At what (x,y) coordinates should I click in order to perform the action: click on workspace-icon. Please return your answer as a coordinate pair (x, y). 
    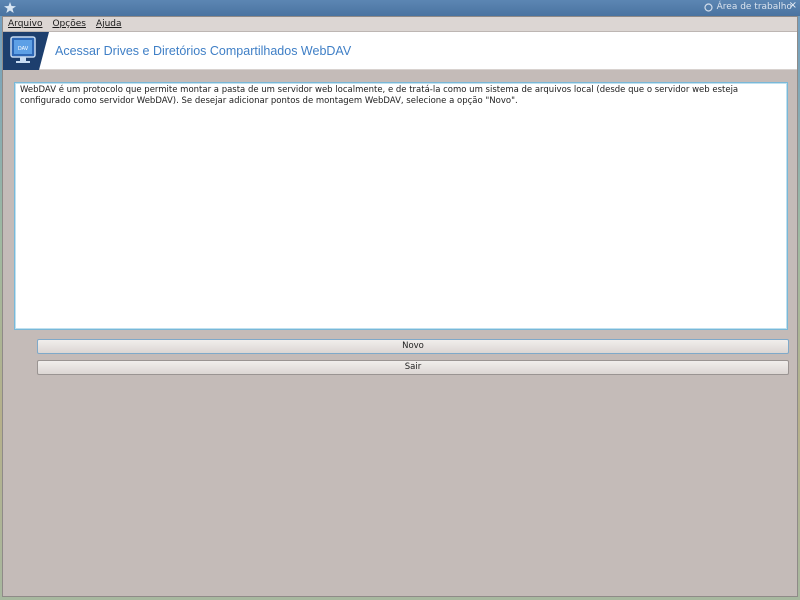
    Looking at the image, I should click on (708, 7).